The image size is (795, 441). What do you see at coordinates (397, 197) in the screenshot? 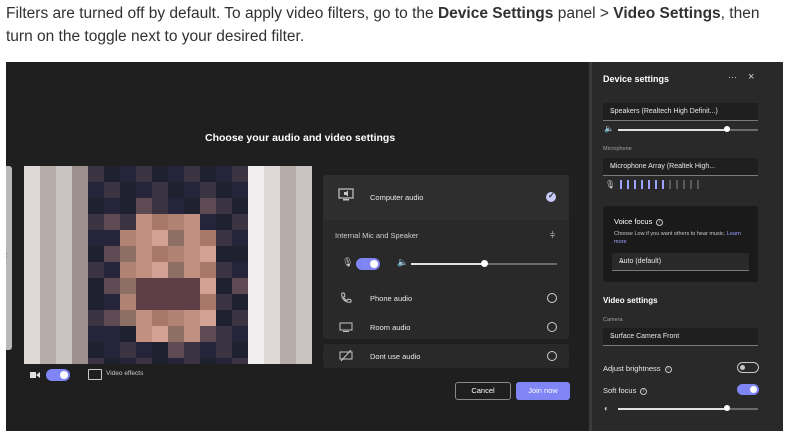
I see `computer-audio-label: Computer audio` at bounding box center [397, 197].